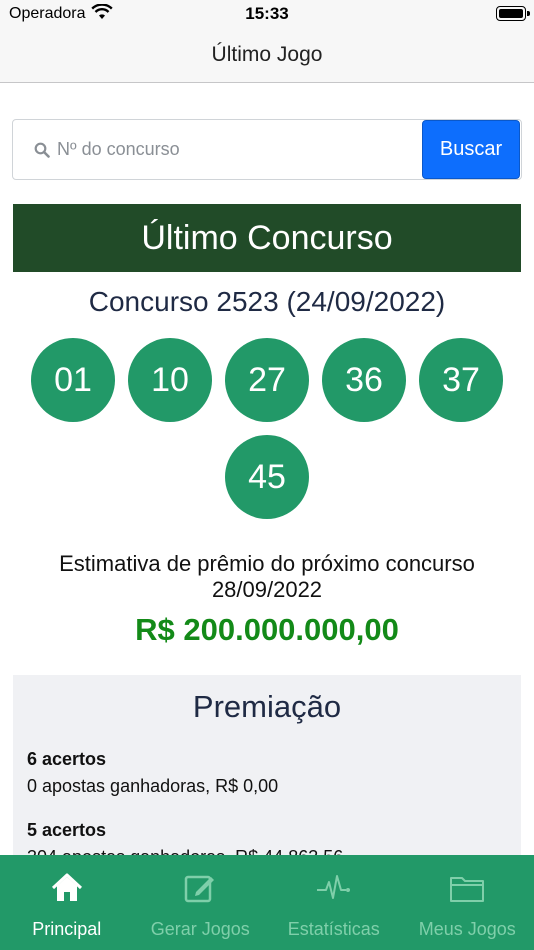 The height and width of the screenshot is (950, 534). I want to click on search-icon, so click(42, 152).